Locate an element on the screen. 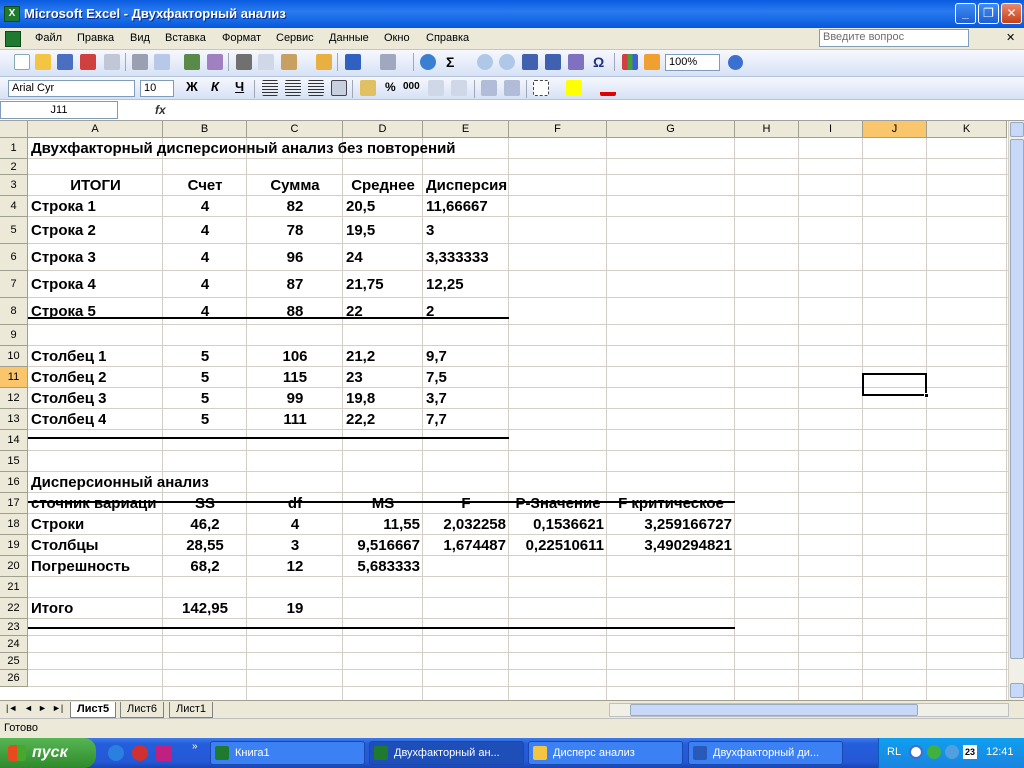 The image size is (1024, 768). cell-D7: 21,75 is located at coordinates (365, 285).